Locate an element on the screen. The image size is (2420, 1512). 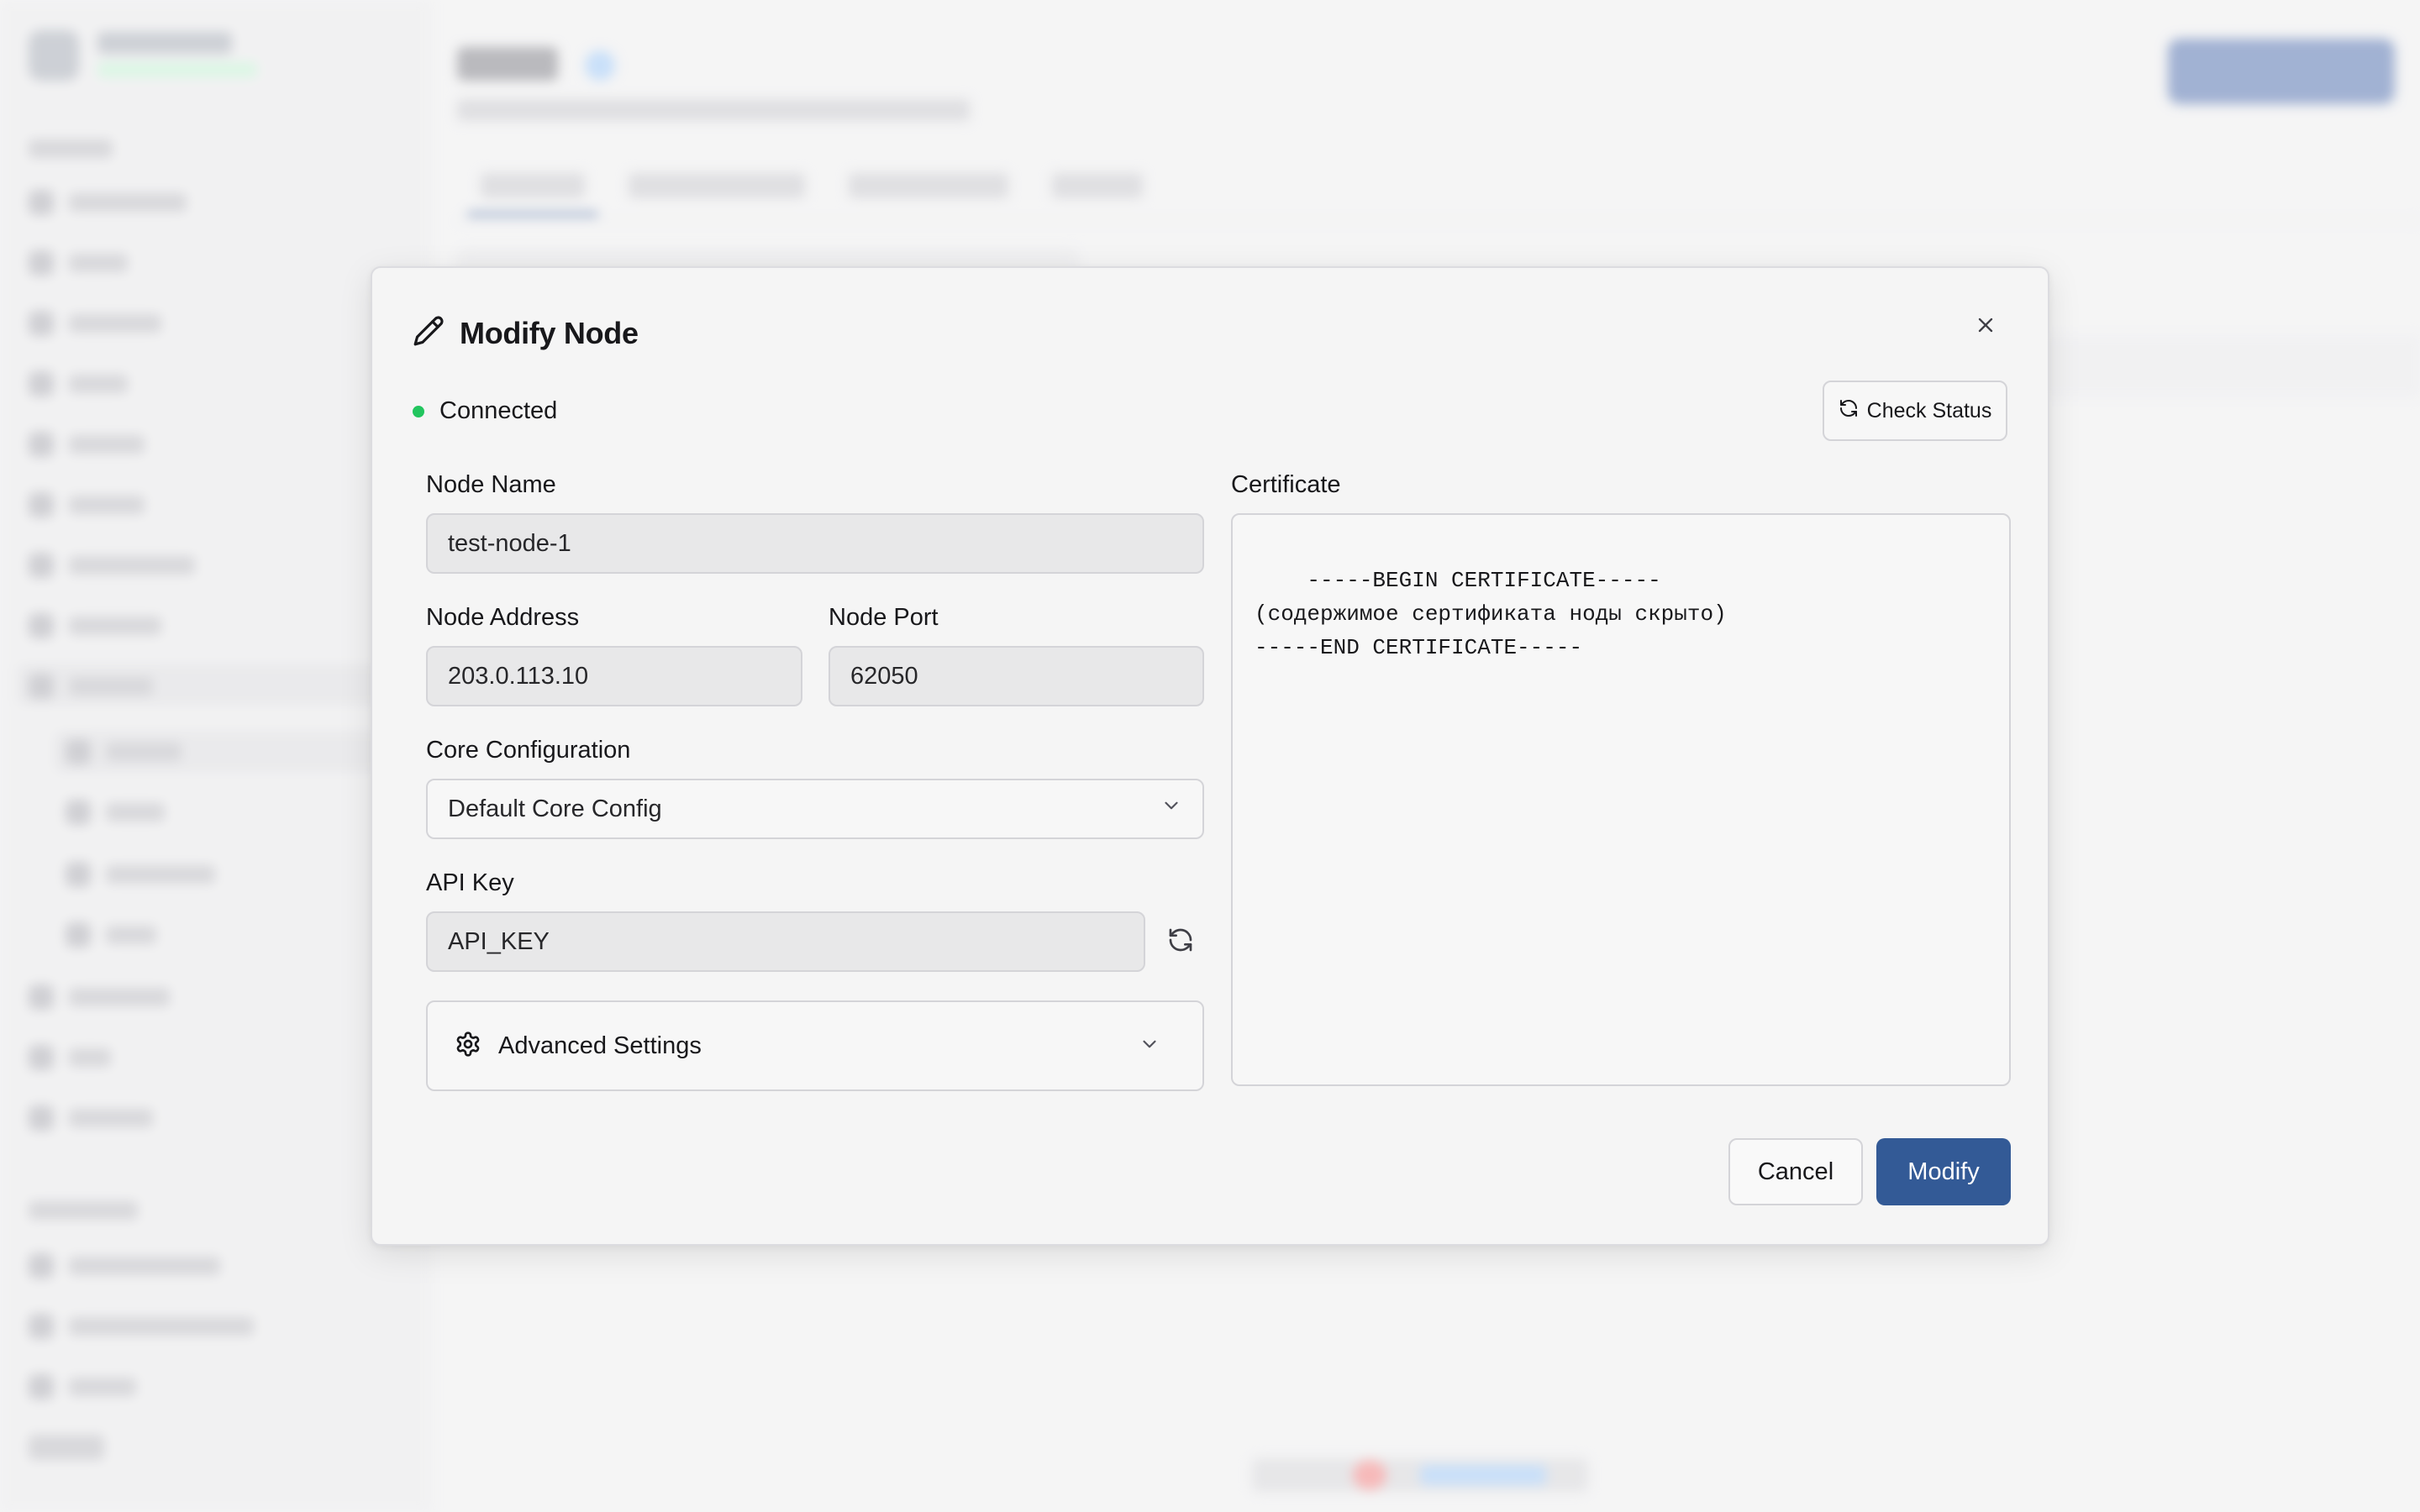
core-configuration-select: Default Core Config is located at coordinates (815, 809).